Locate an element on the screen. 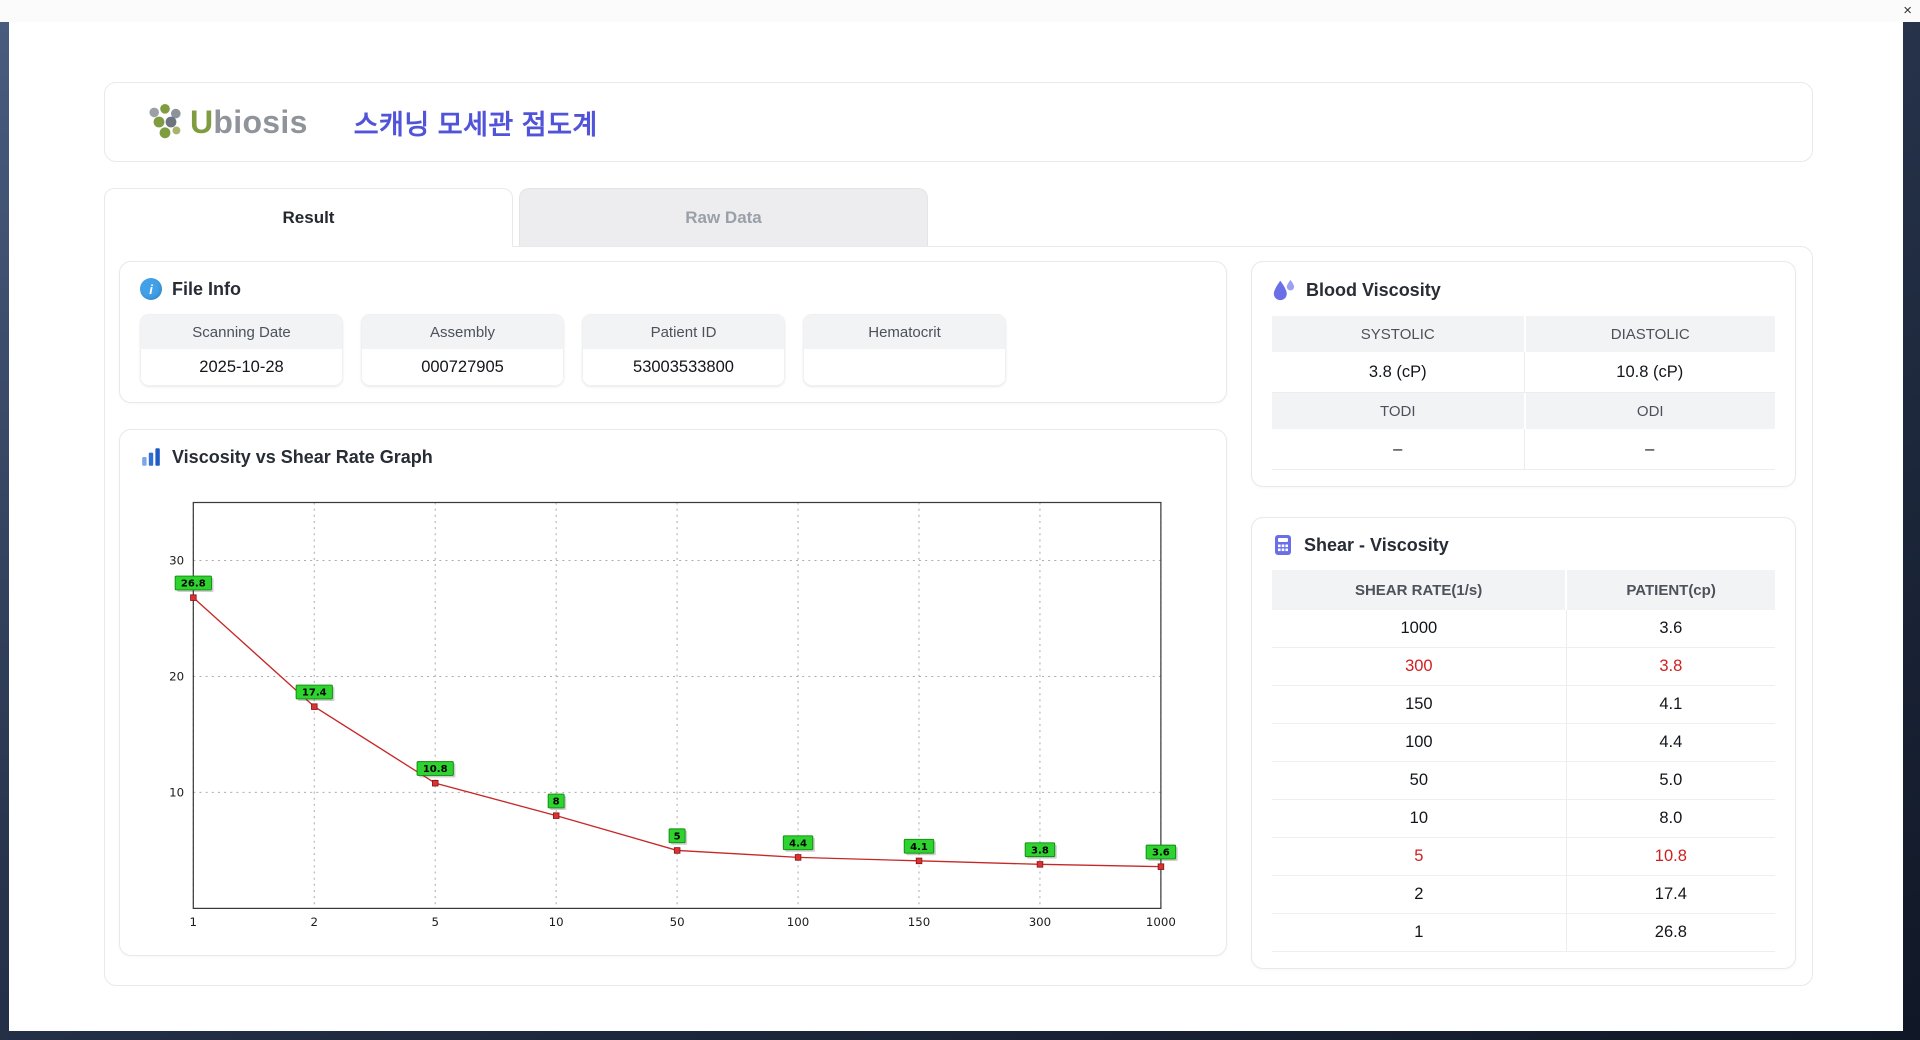 This screenshot has height=1040, width=1920. table-row: 50 5.0 is located at coordinates (1523, 780).